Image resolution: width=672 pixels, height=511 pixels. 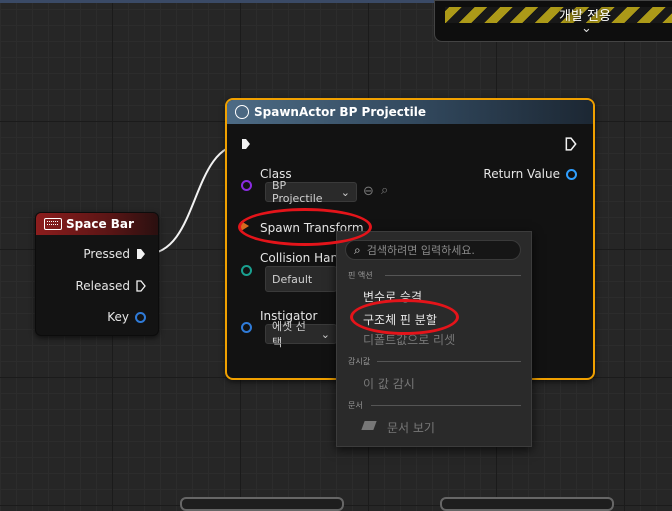 I want to click on spawn-actor-icon, so click(x=242, y=112).